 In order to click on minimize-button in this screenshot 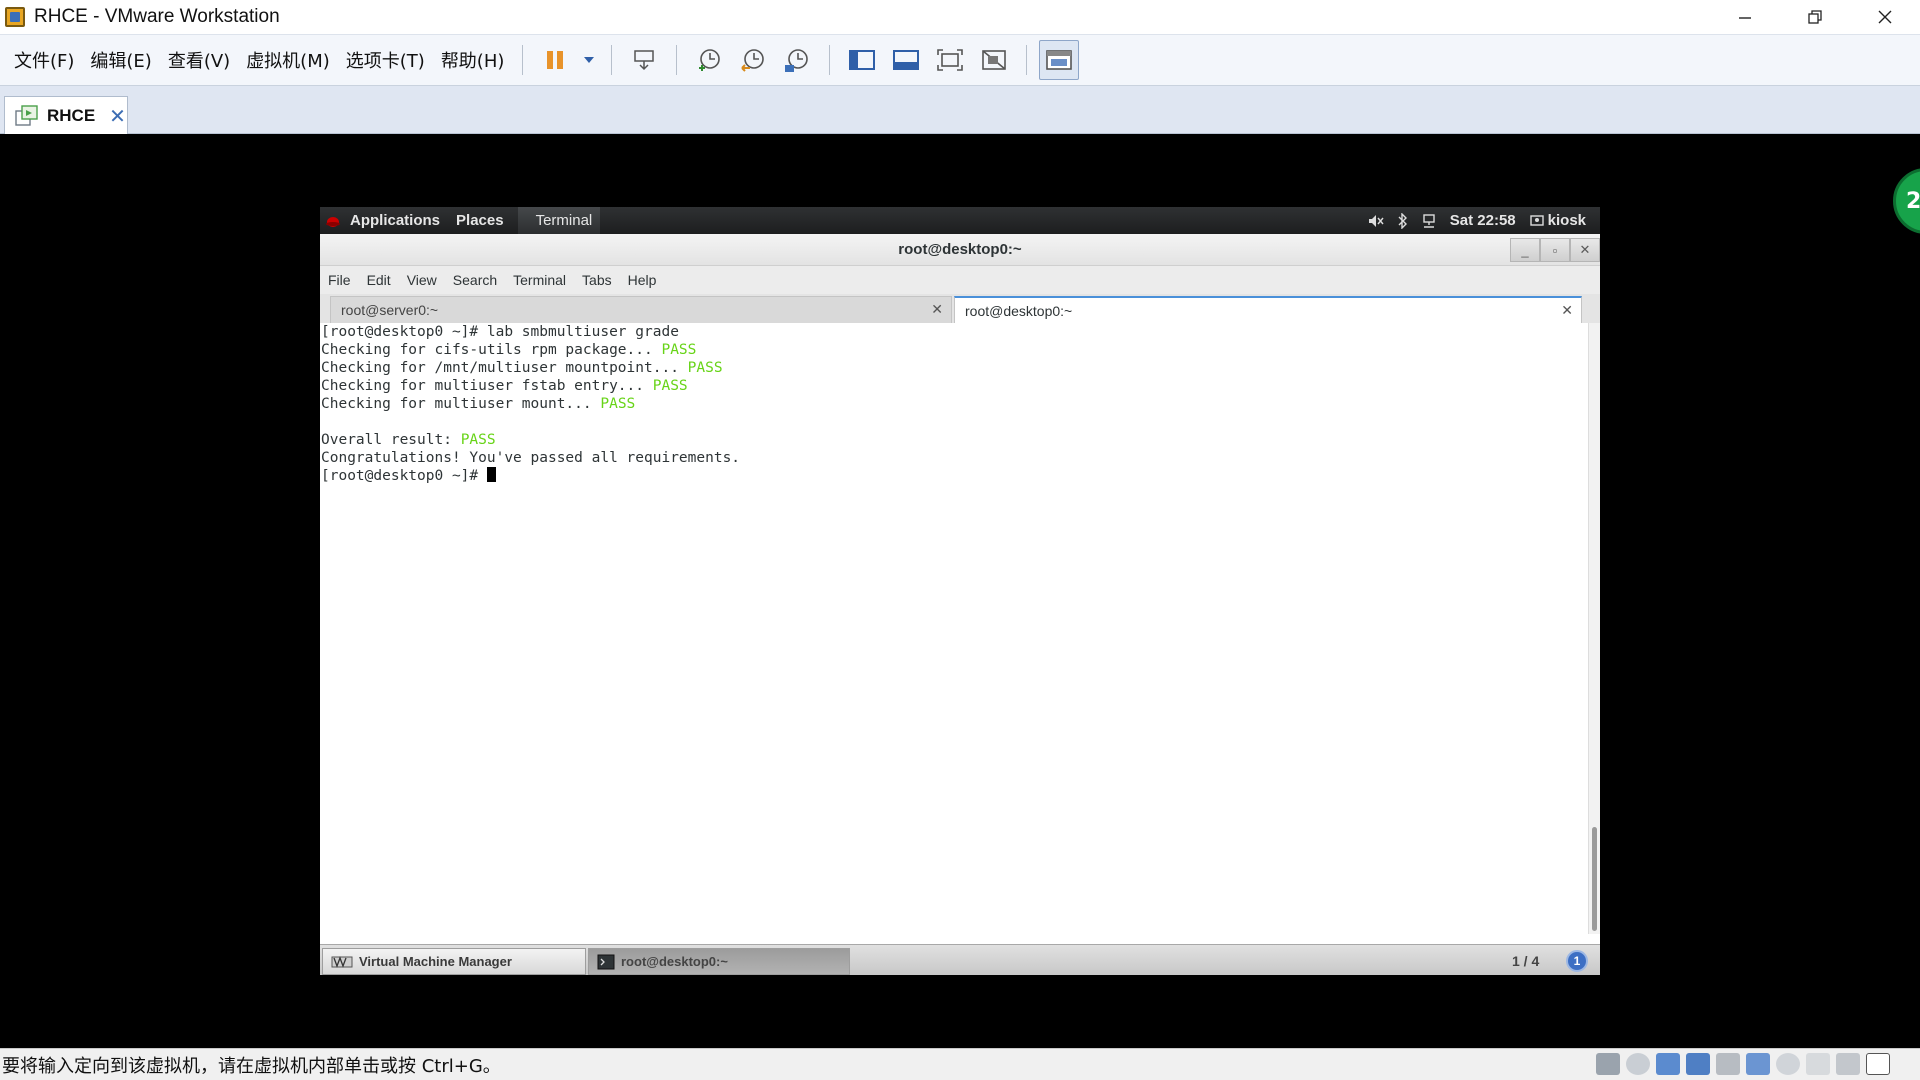, I will do `click(1745, 17)`.